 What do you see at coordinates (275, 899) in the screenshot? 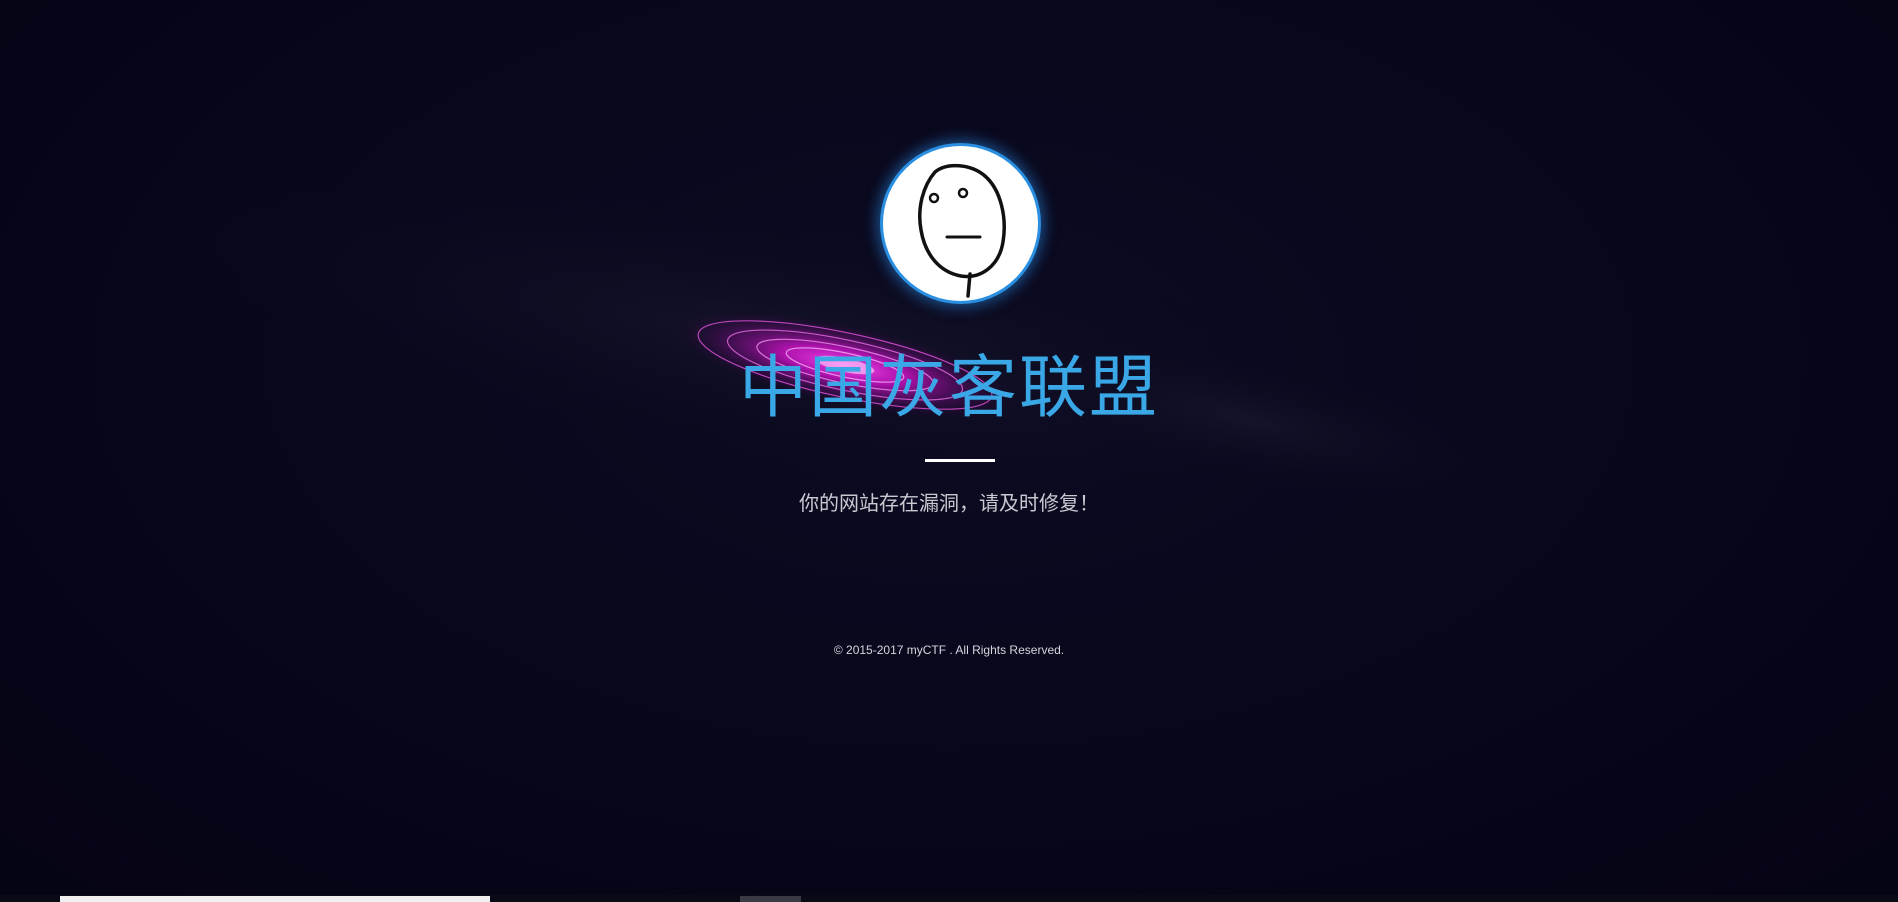
I see `scrollbar-segment` at bounding box center [275, 899].